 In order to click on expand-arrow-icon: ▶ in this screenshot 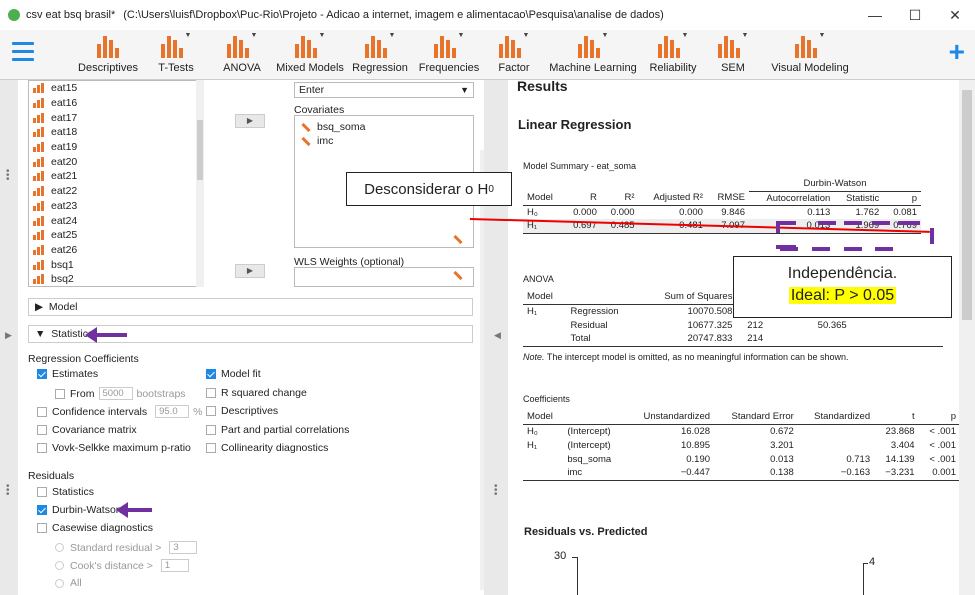, I will do `click(8, 335)`.